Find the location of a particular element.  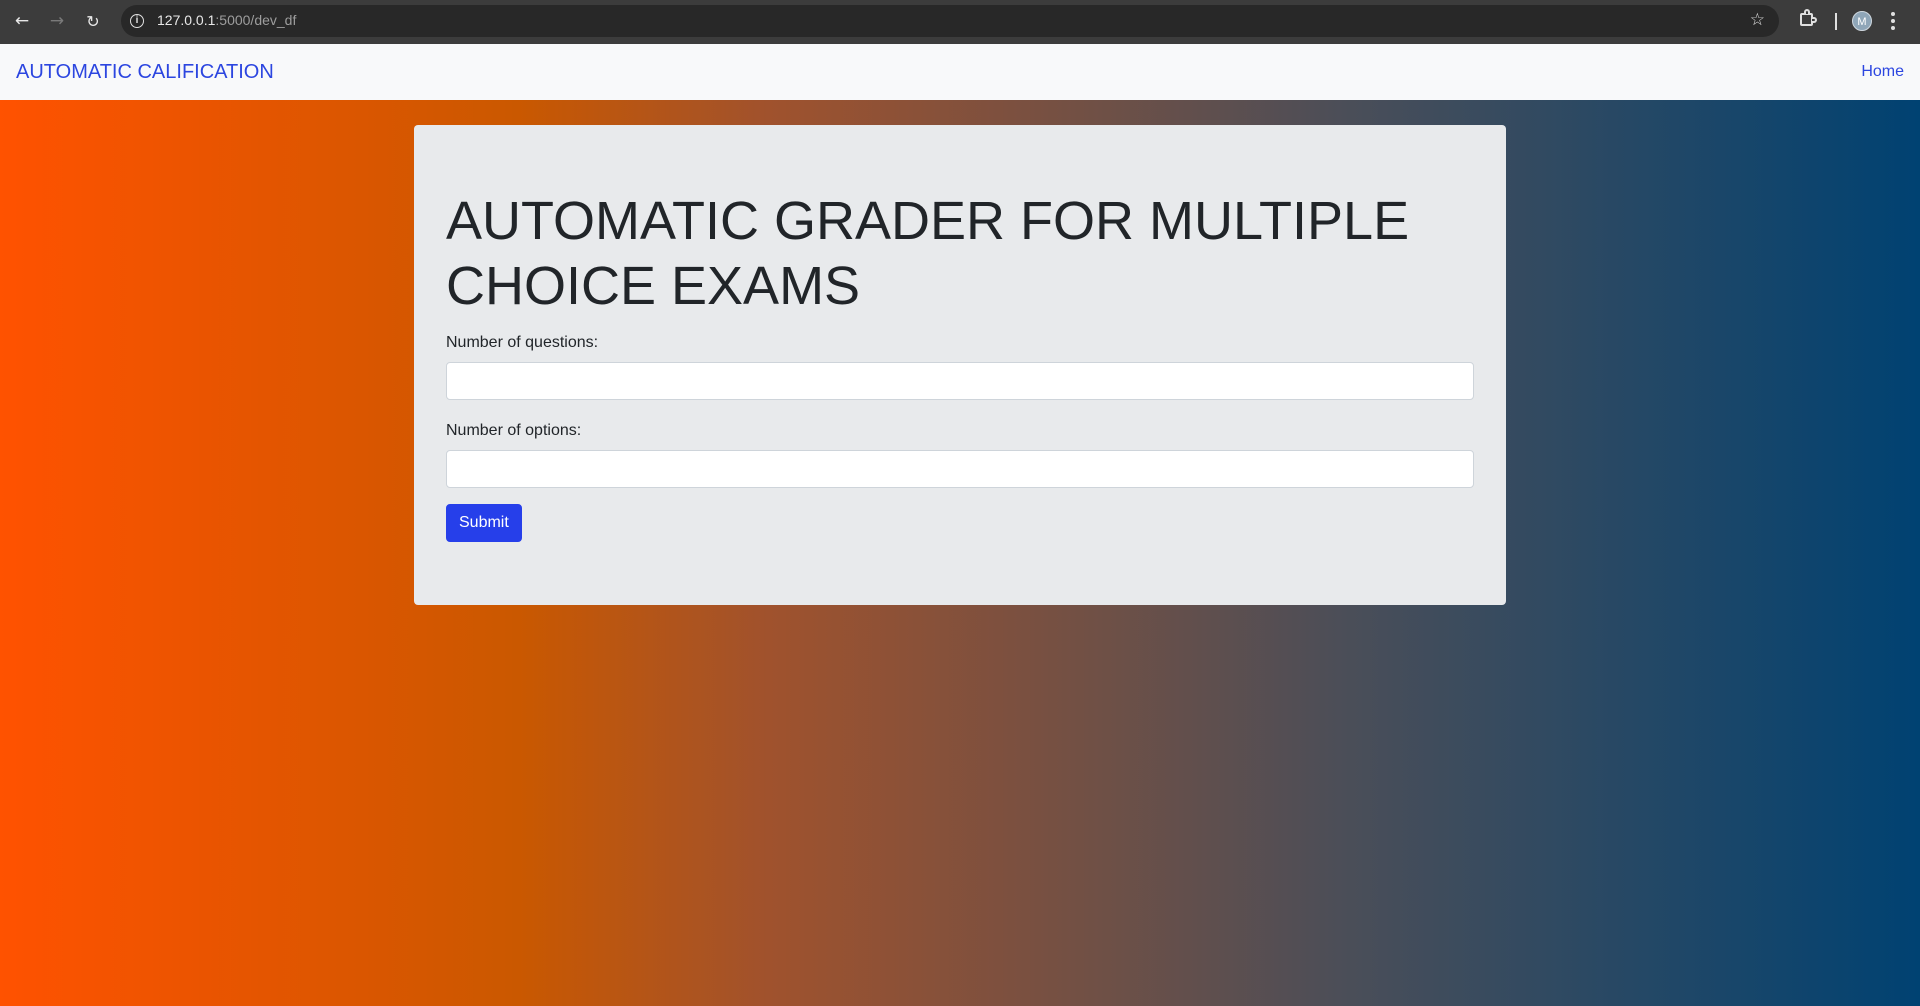

reload-icon: ↻ is located at coordinates (93, 21).